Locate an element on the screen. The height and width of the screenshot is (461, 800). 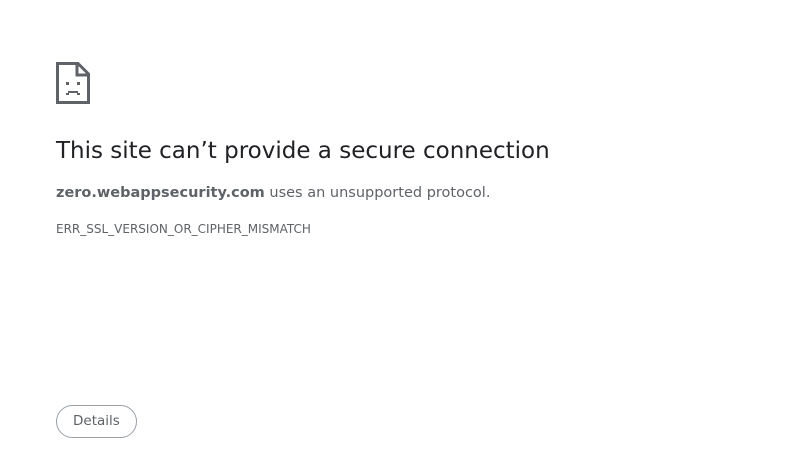
error-message-suffix: uses an unsupported protocol. is located at coordinates (377, 193).